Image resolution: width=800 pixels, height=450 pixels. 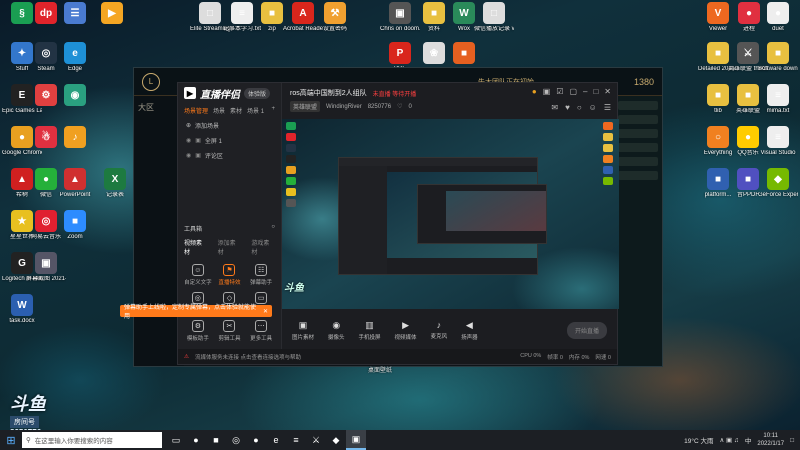 I want to click on desktop-icon: ● duet, so click(x=778, y=17).